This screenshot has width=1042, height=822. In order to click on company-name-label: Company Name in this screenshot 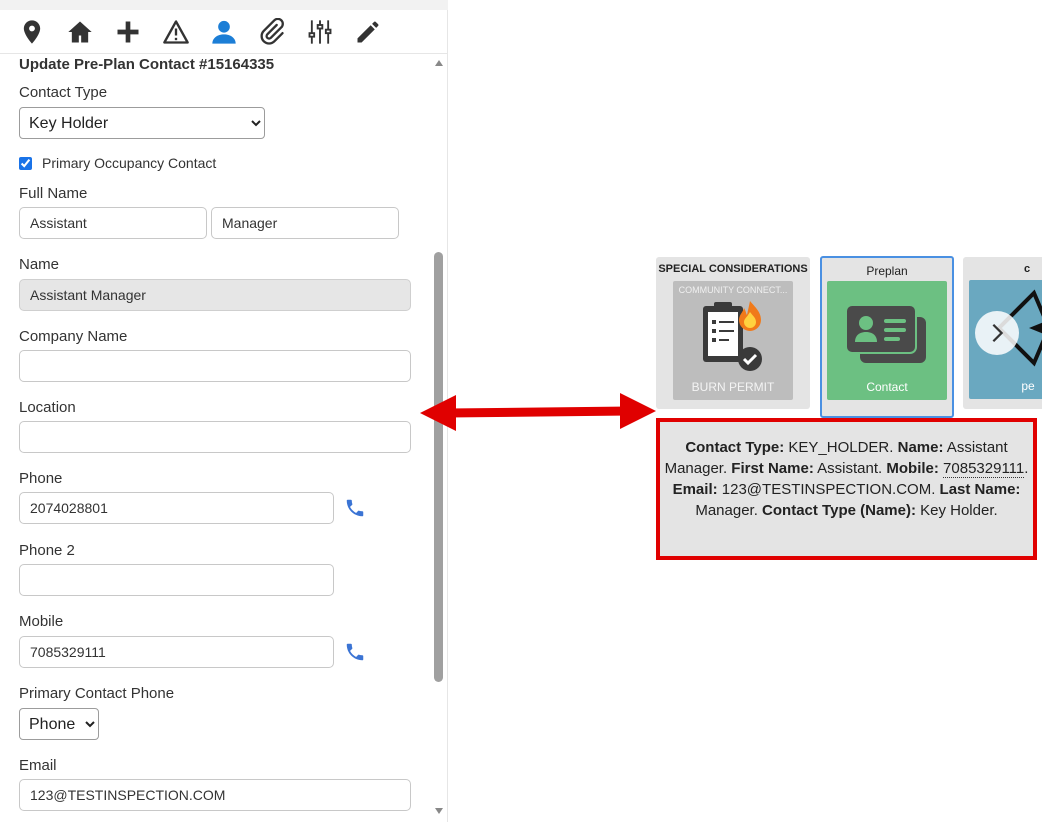, I will do `click(73, 336)`.